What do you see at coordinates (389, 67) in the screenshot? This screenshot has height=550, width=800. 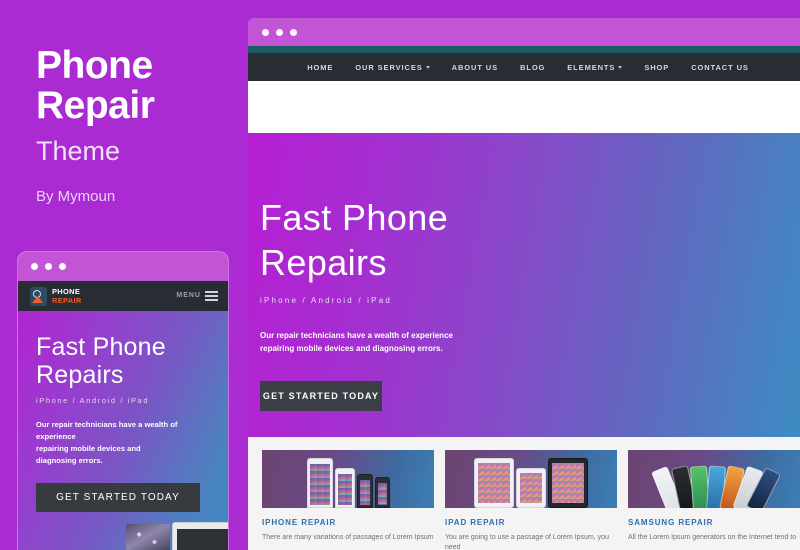 I see `nav-item-label: OUR SERVICES` at bounding box center [389, 67].